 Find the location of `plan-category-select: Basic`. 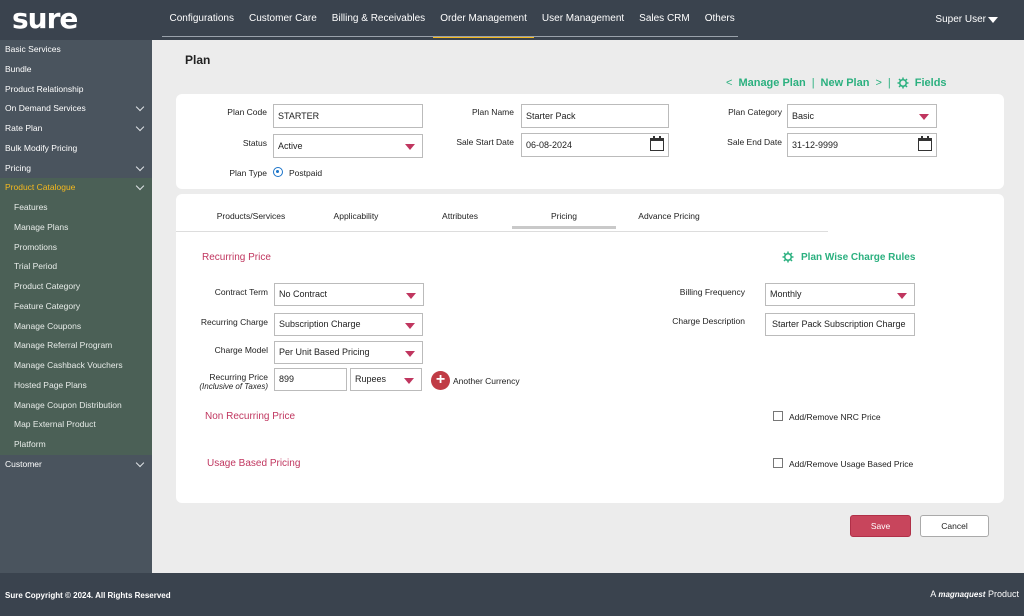

plan-category-select: Basic is located at coordinates (862, 116).